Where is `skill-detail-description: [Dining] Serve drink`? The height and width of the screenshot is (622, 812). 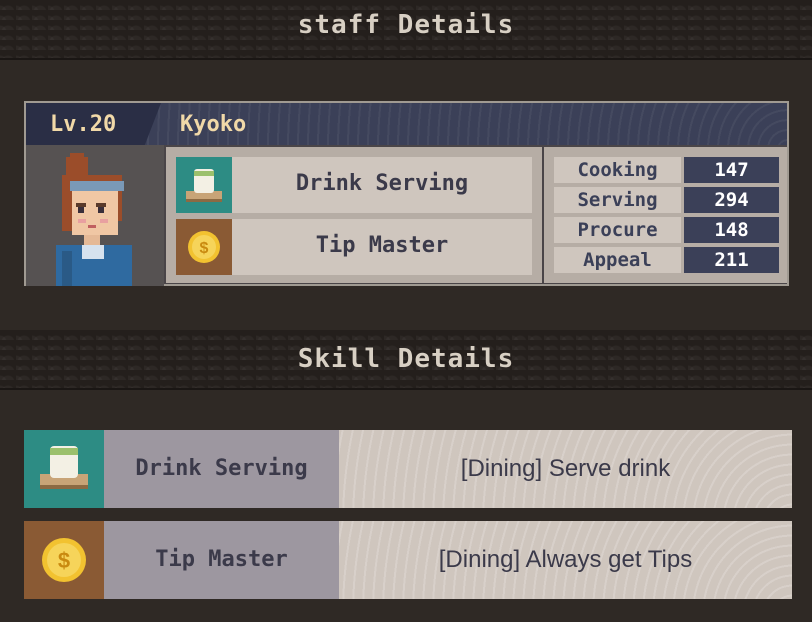
skill-detail-description: [Dining] Serve drink is located at coordinates (565, 469).